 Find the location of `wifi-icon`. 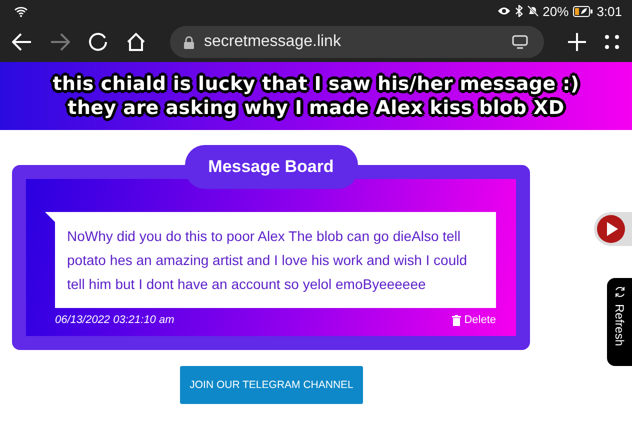

wifi-icon is located at coordinates (21, 11).